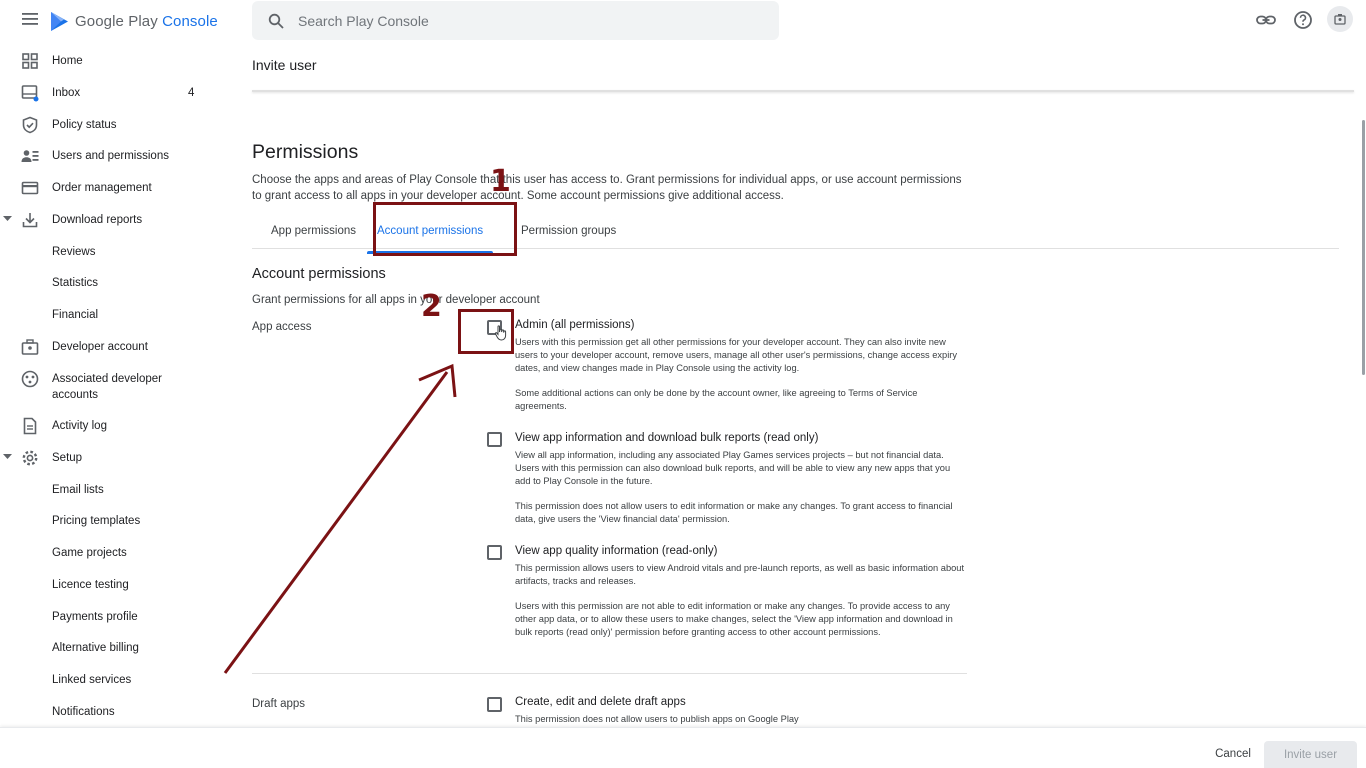 The width and height of the screenshot is (1366, 768). I want to click on sidebar-item-label: Order management, so click(102, 188).